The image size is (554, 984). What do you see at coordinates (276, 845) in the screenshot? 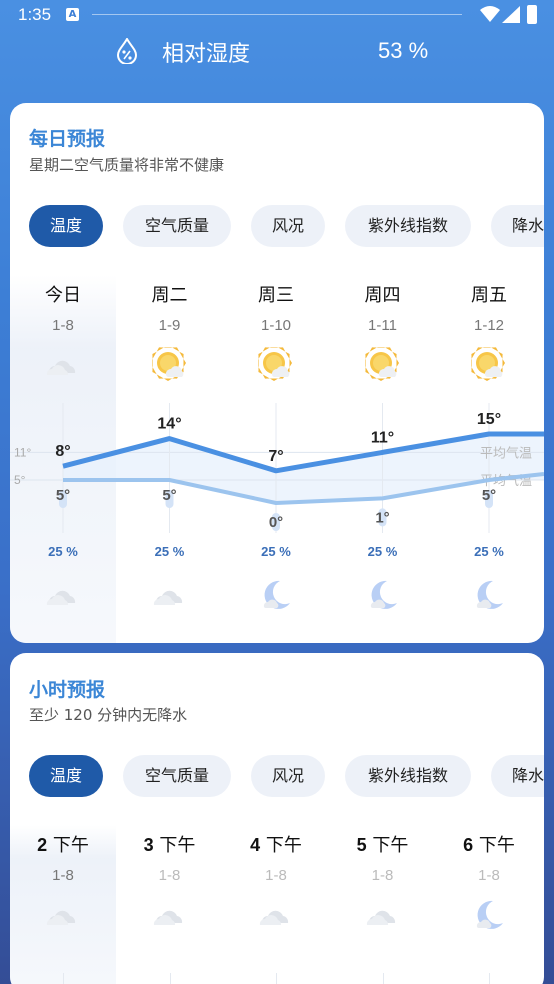
I see `hour-label: 4 下午` at bounding box center [276, 845].